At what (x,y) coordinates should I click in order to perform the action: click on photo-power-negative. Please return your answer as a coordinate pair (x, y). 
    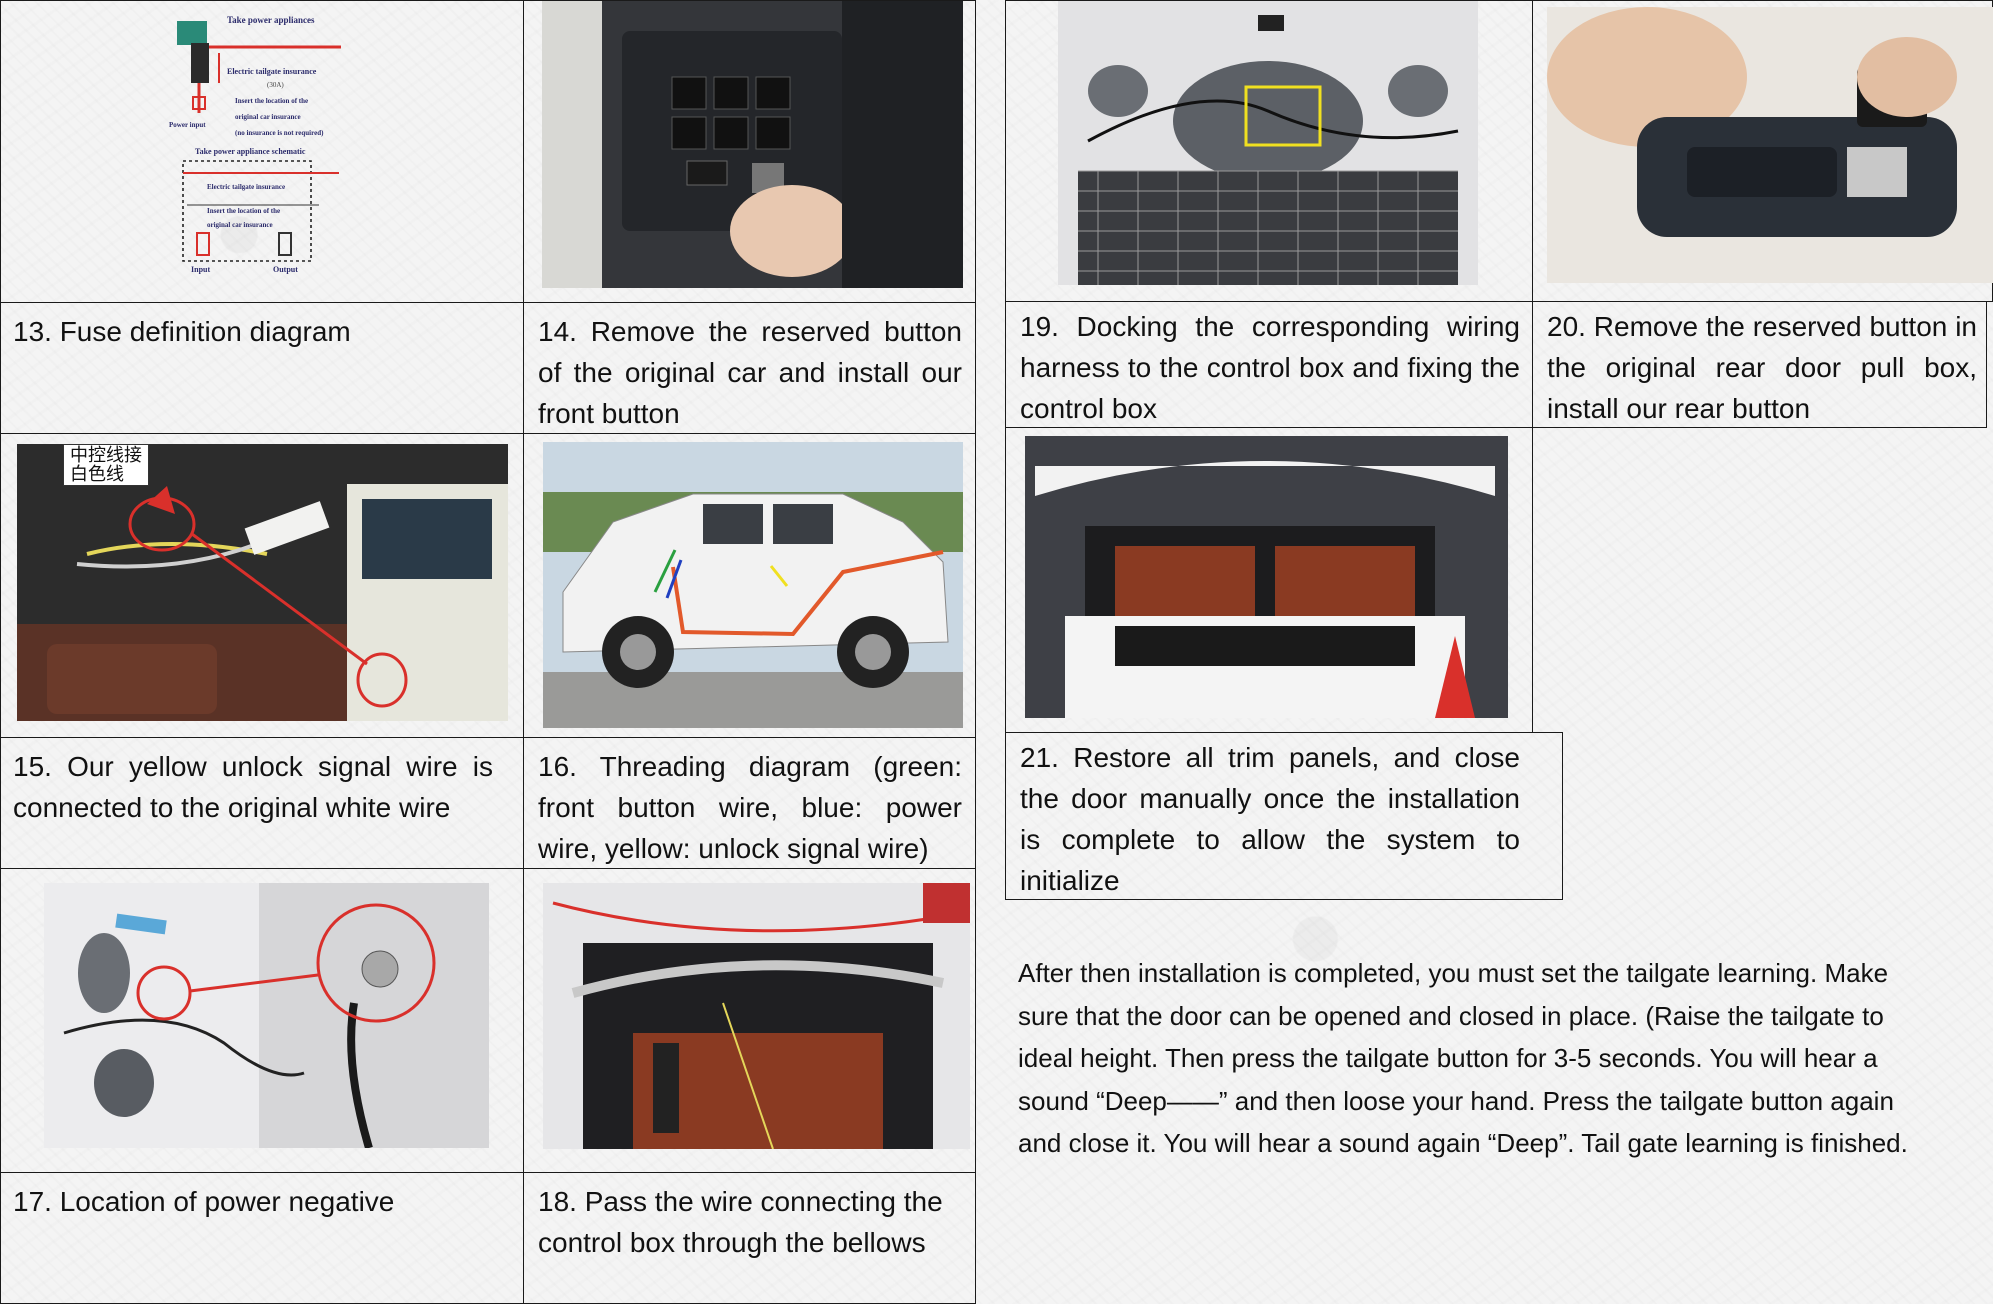
    Looking at the image, I should click on (266, 1015).